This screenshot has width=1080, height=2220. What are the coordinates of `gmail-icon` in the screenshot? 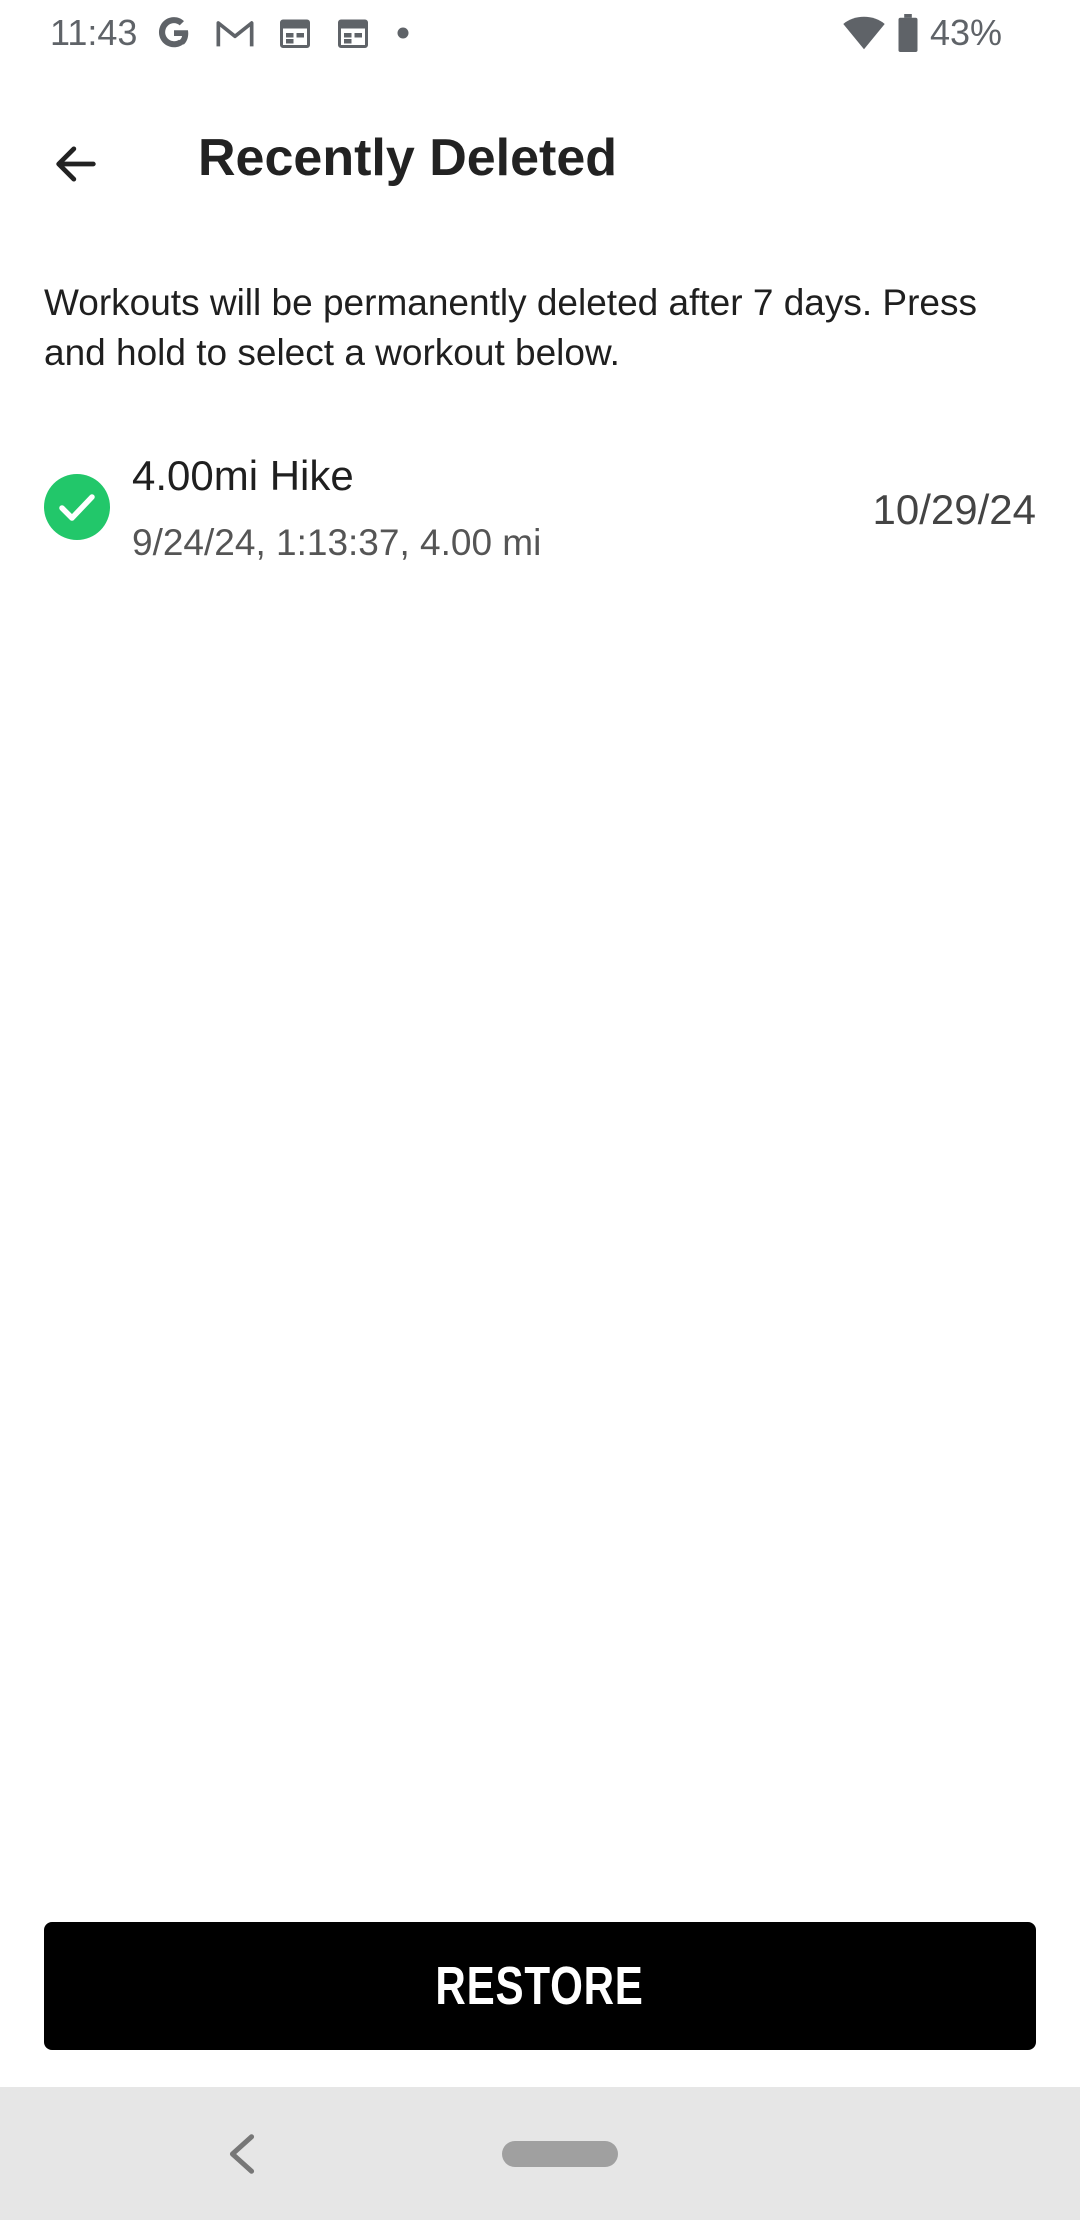 It's located at (235, 34).